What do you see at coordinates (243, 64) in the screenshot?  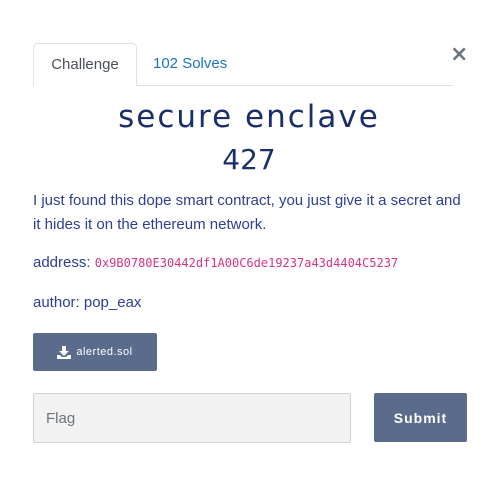 I see `tab-bar: Challenge 102 Solves` at bounding box center [243, 64].